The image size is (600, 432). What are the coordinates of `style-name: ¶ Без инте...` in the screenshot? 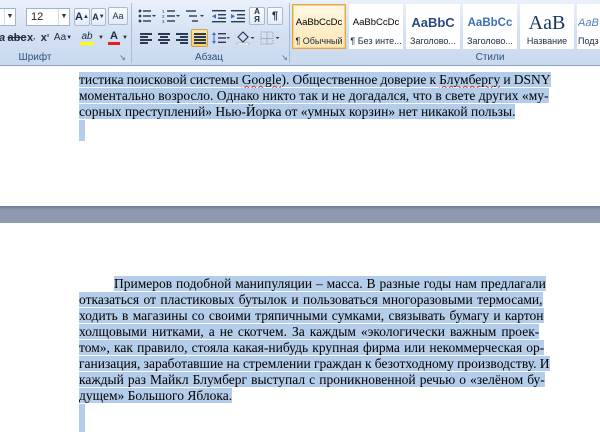 It's located at (376, 41).